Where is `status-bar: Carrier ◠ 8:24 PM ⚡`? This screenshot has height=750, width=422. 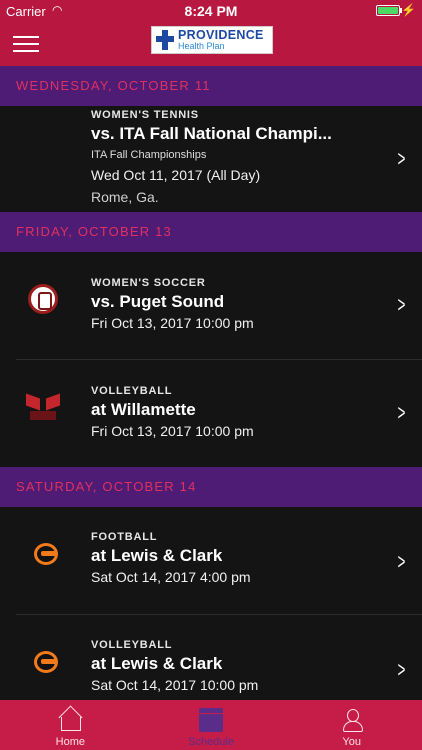
status-bar: Carrier ◠ 8:24 PM ⚡ is located at coordinates (211, 11).